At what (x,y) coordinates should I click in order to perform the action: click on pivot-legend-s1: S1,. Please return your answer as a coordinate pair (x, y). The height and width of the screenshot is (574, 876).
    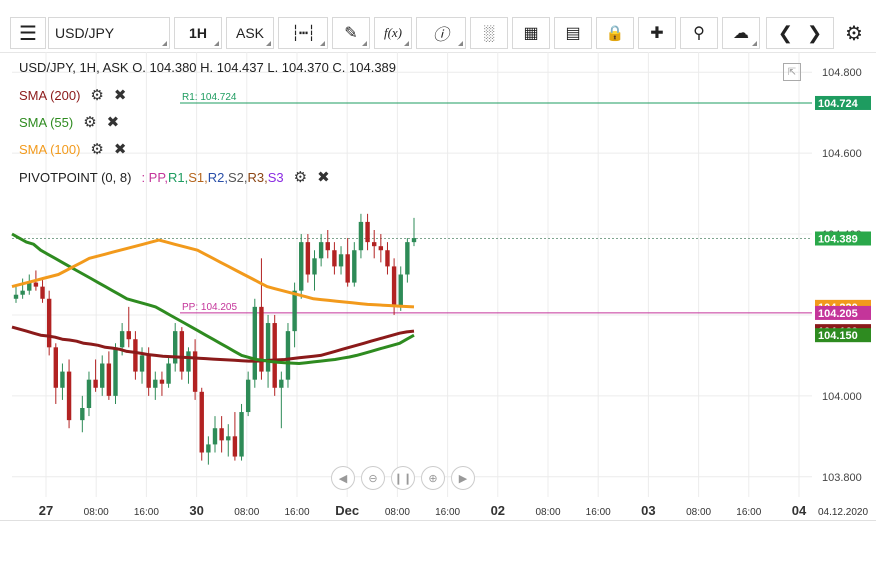
    Looking at the image, I should click on (198, 177).